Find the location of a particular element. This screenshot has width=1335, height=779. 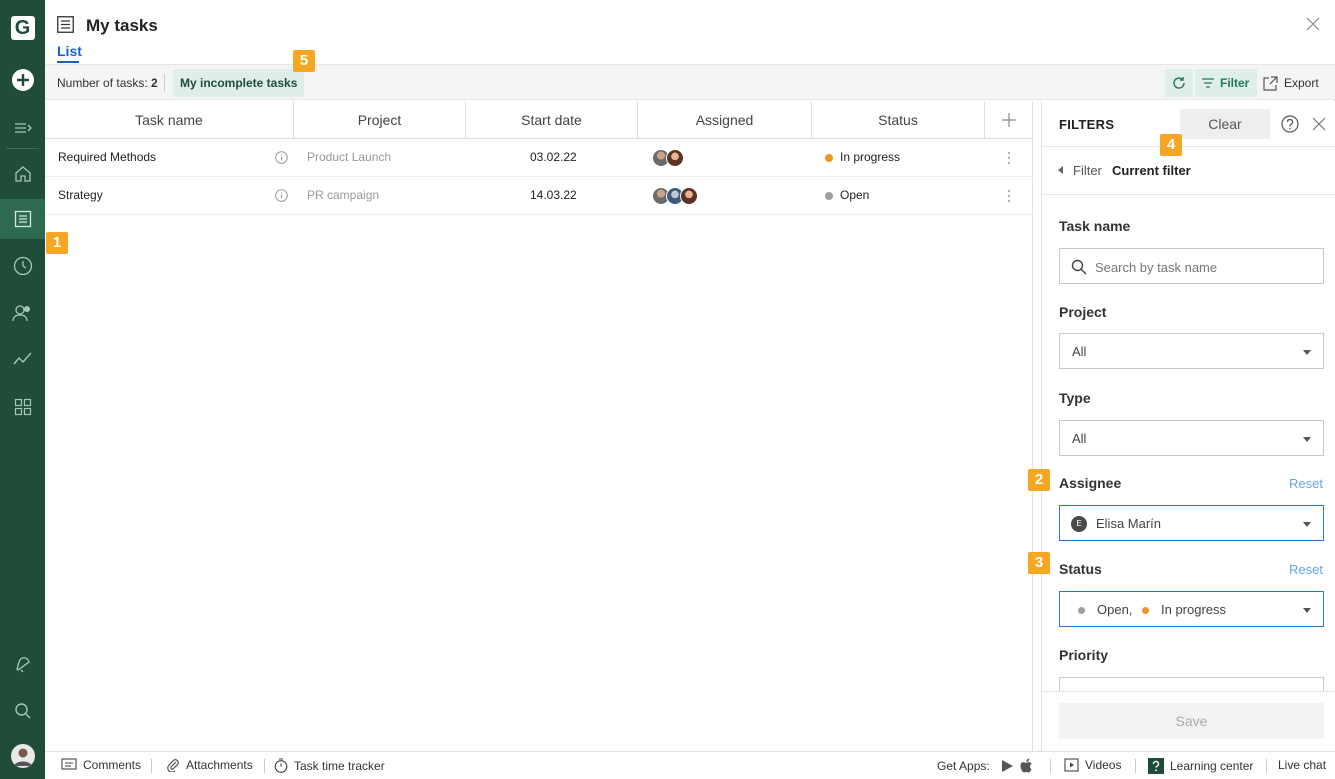

my-incomplete-tasks-button: My incomplete tasks is located at coordinates (239, 83).